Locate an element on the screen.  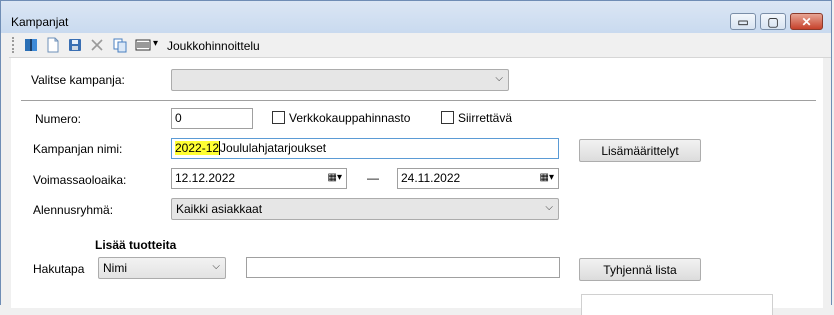
close-icon: ✕ is located at coordinates (806, 21).